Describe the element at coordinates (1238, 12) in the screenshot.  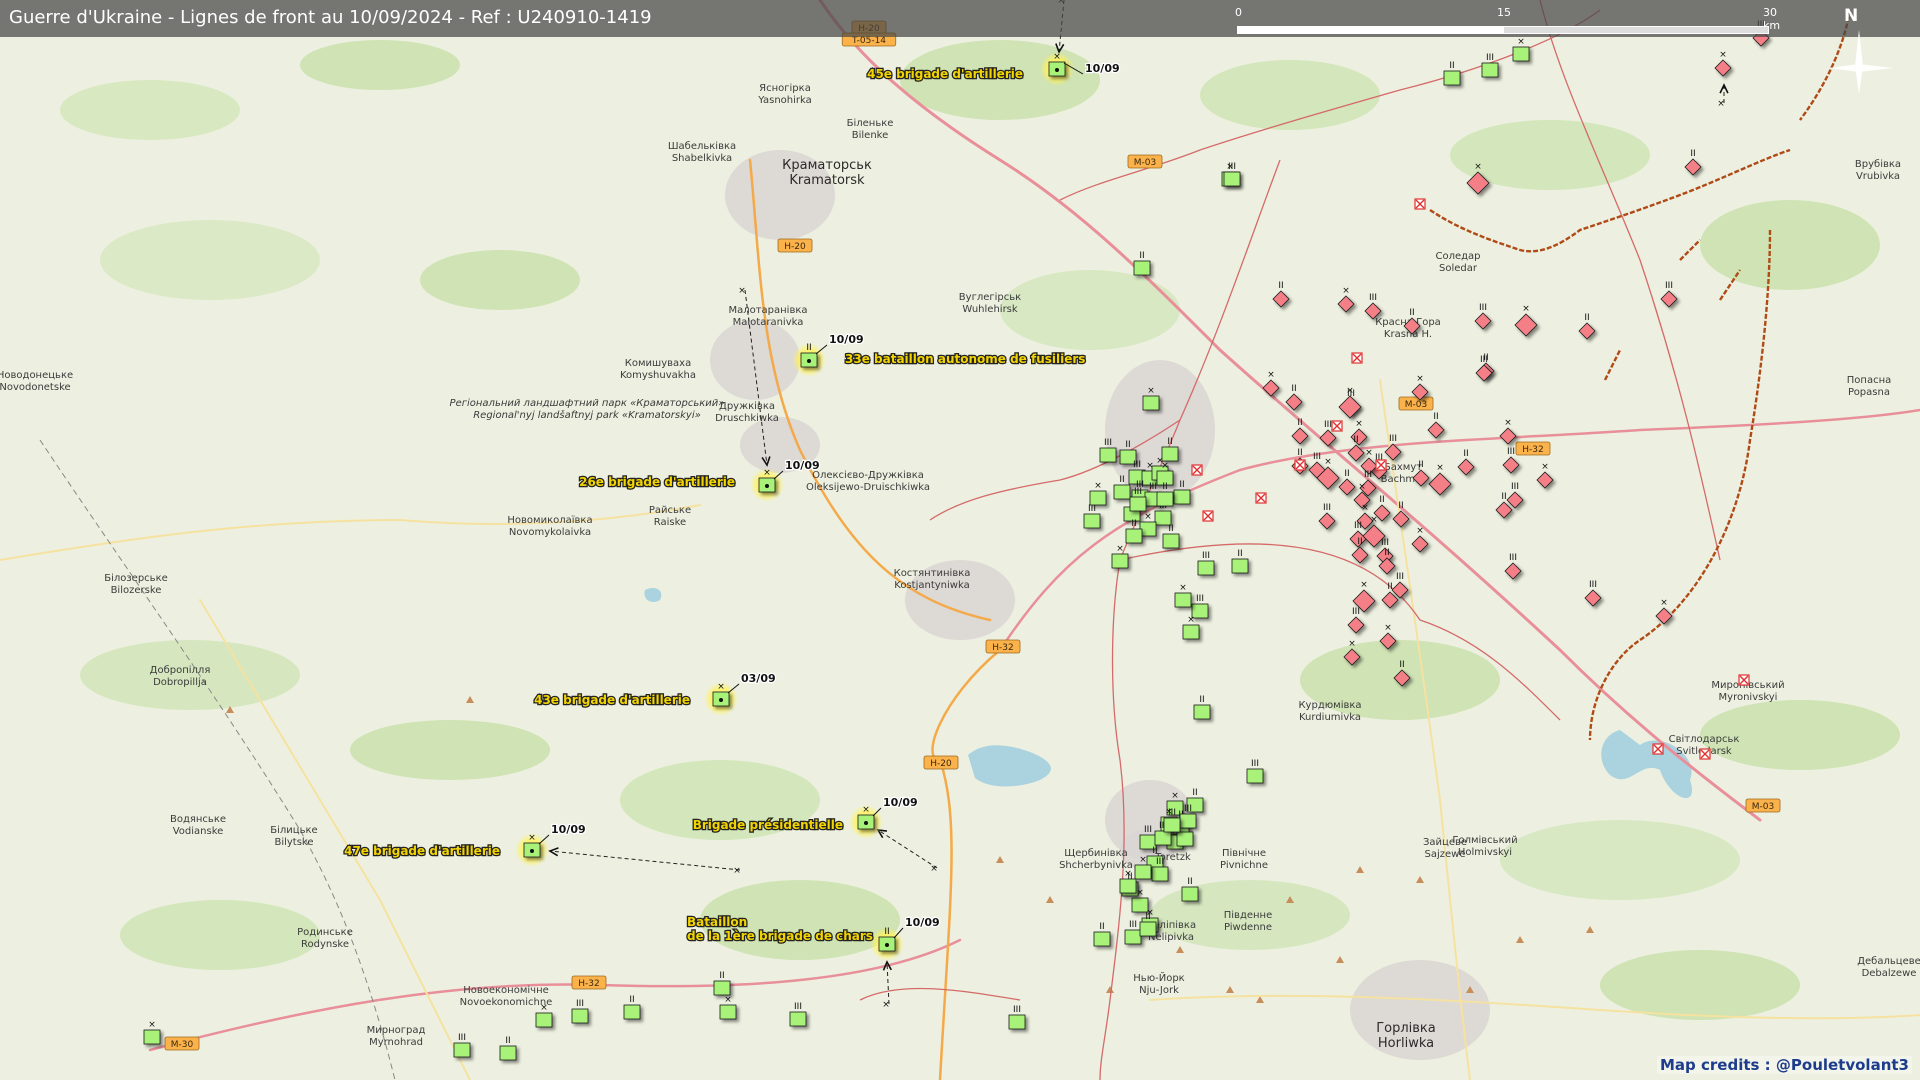
I see `scale-label-0: 0` at that location.